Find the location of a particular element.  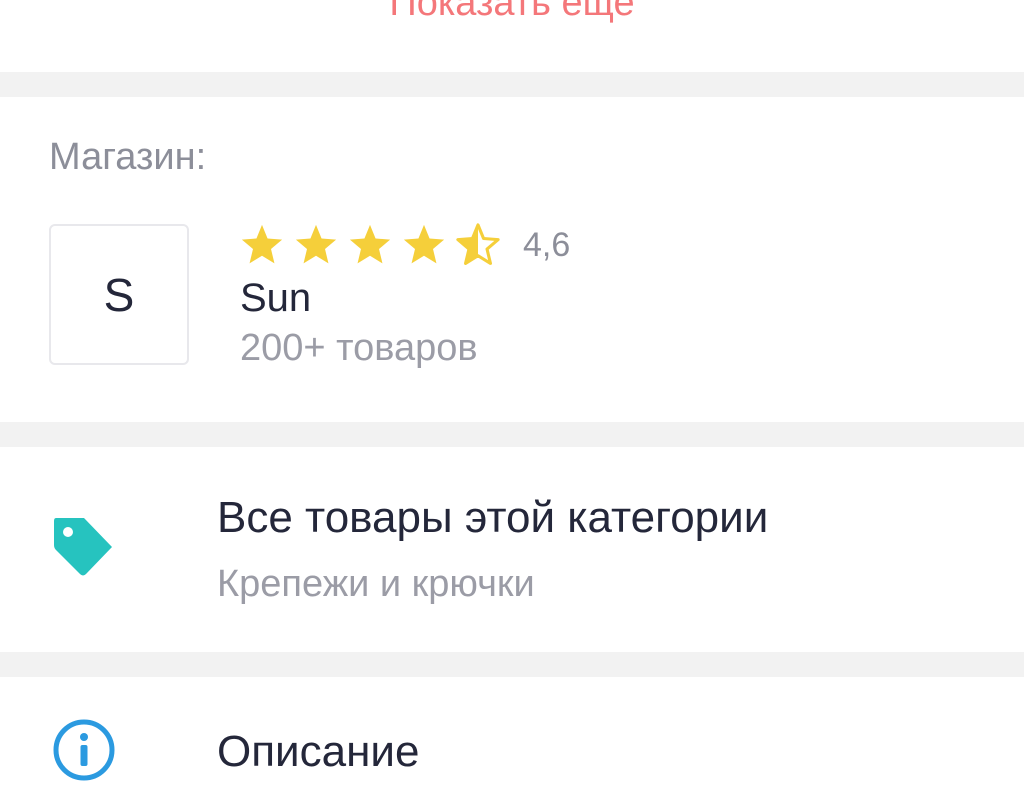

shop-section-label: Магазин: is located at coordinates (128, 157).